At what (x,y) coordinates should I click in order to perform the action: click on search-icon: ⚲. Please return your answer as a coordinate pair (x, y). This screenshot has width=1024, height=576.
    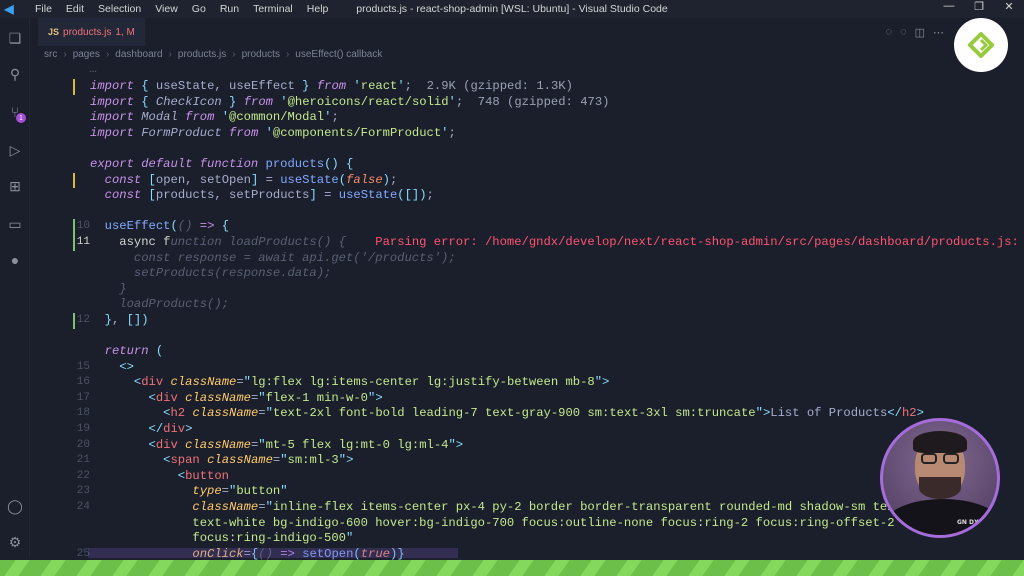
    Looking at the image, I should click on (15, 74).